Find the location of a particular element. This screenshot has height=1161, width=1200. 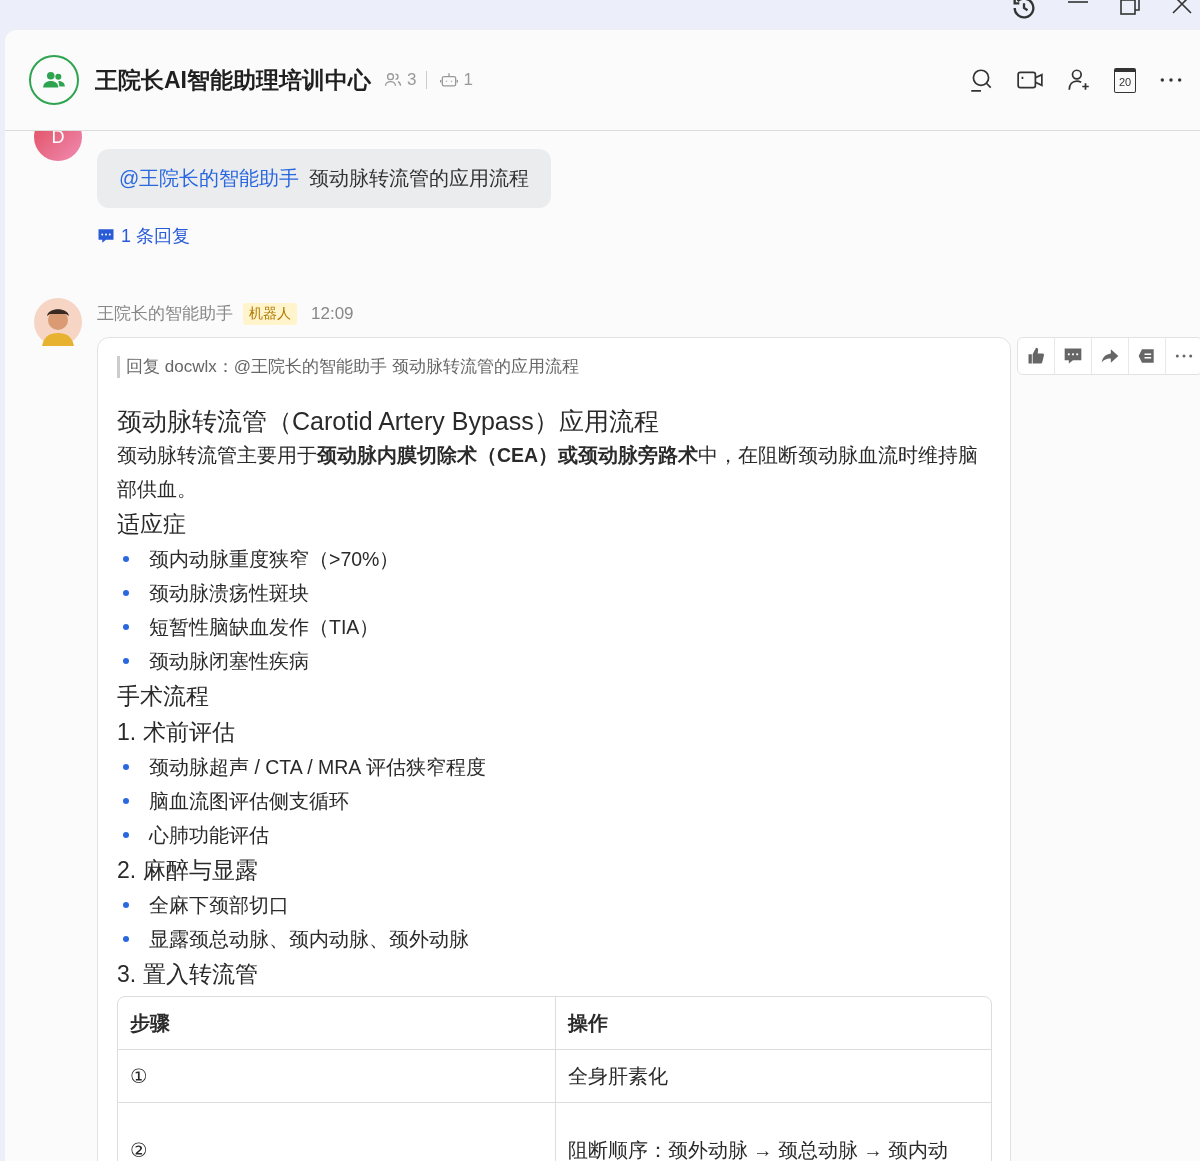

list-item: 脑血流图评估侧支循环 is located at coordinates (249, 801).